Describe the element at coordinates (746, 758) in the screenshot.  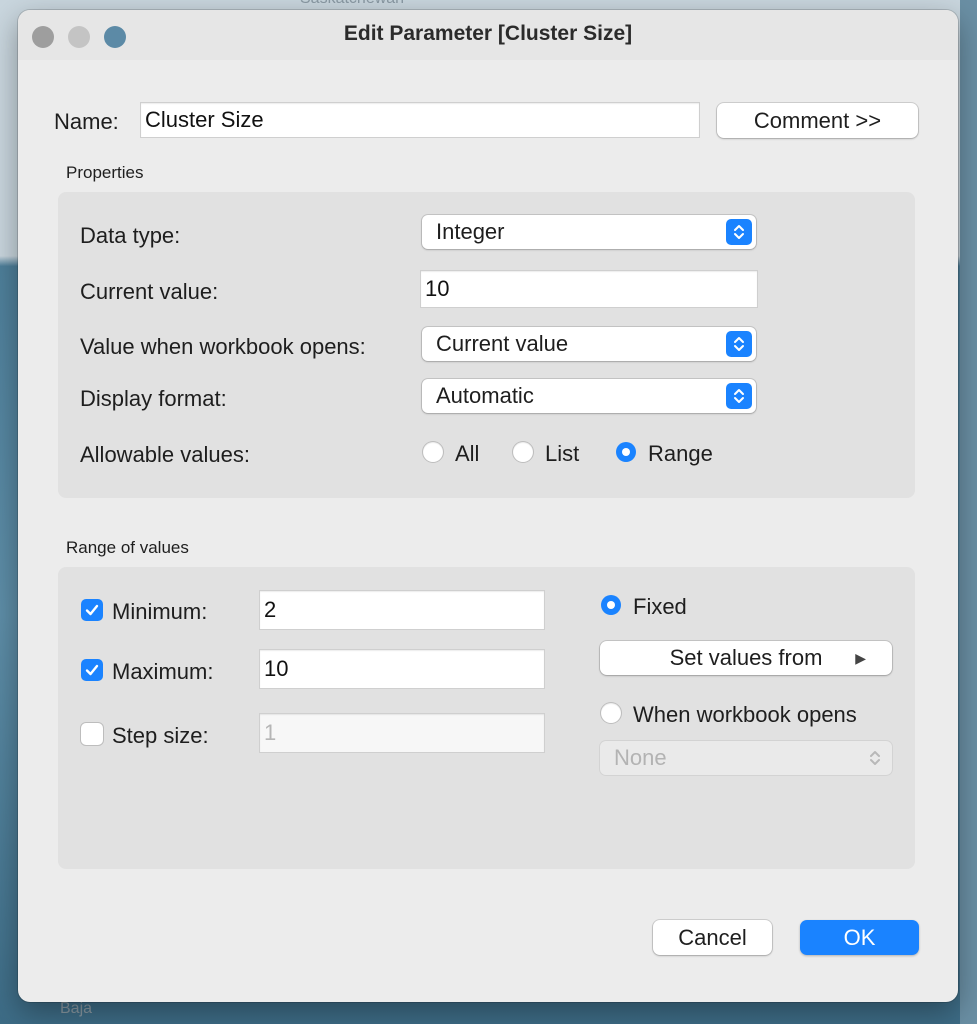
I see `when-opens-source-select: None` at that location.